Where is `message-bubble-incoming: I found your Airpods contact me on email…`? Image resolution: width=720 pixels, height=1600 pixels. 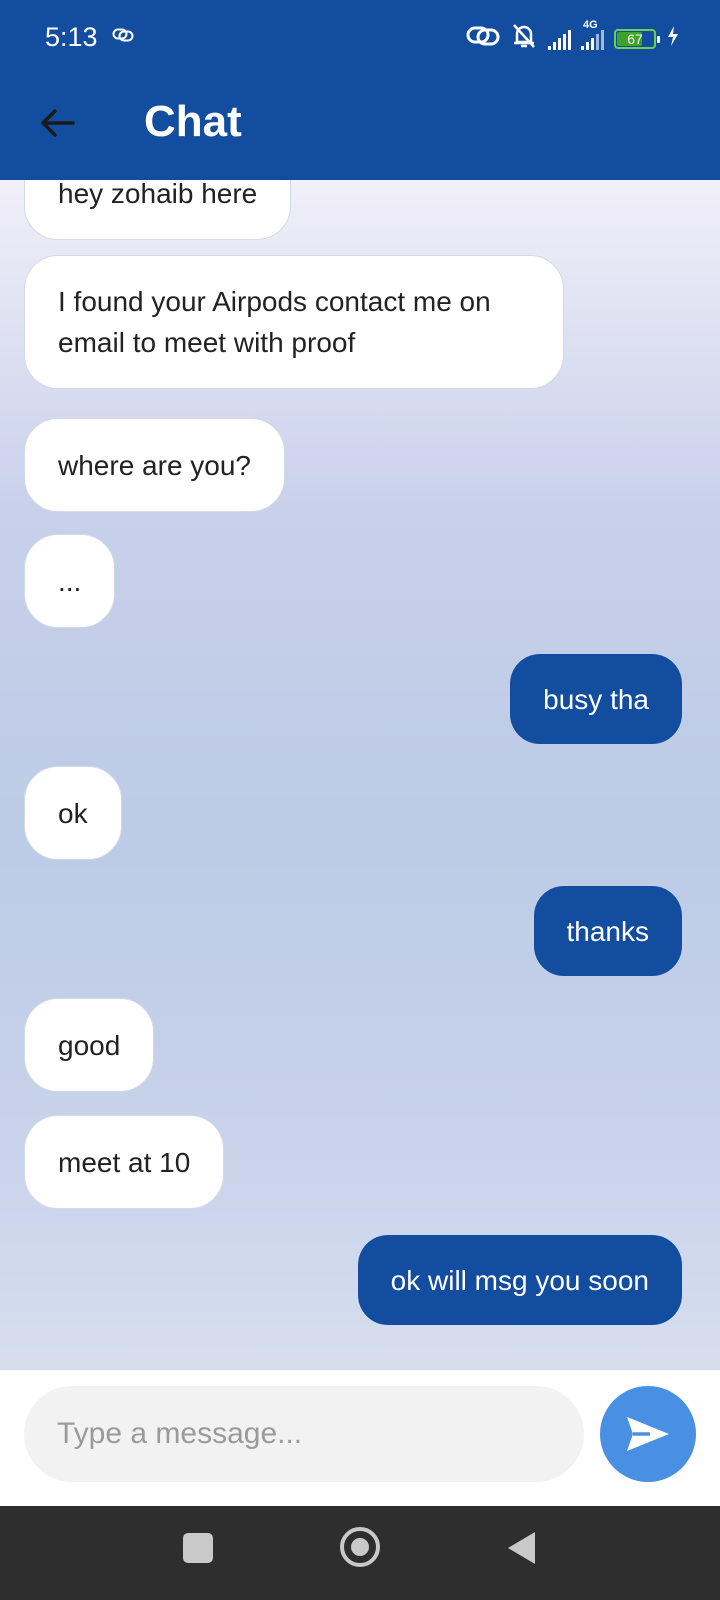 message-bubble-incoming: I found your Airpods contact me on email… is located at coordinates (294, 322).